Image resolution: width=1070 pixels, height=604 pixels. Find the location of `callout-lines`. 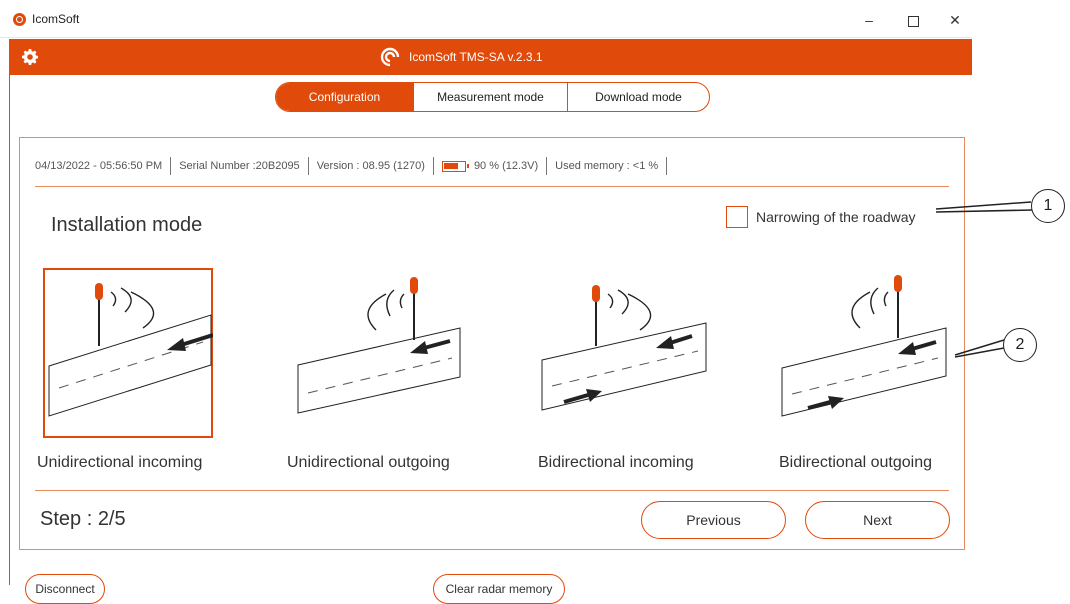

callout-lines is located at coordinates (984, 279).